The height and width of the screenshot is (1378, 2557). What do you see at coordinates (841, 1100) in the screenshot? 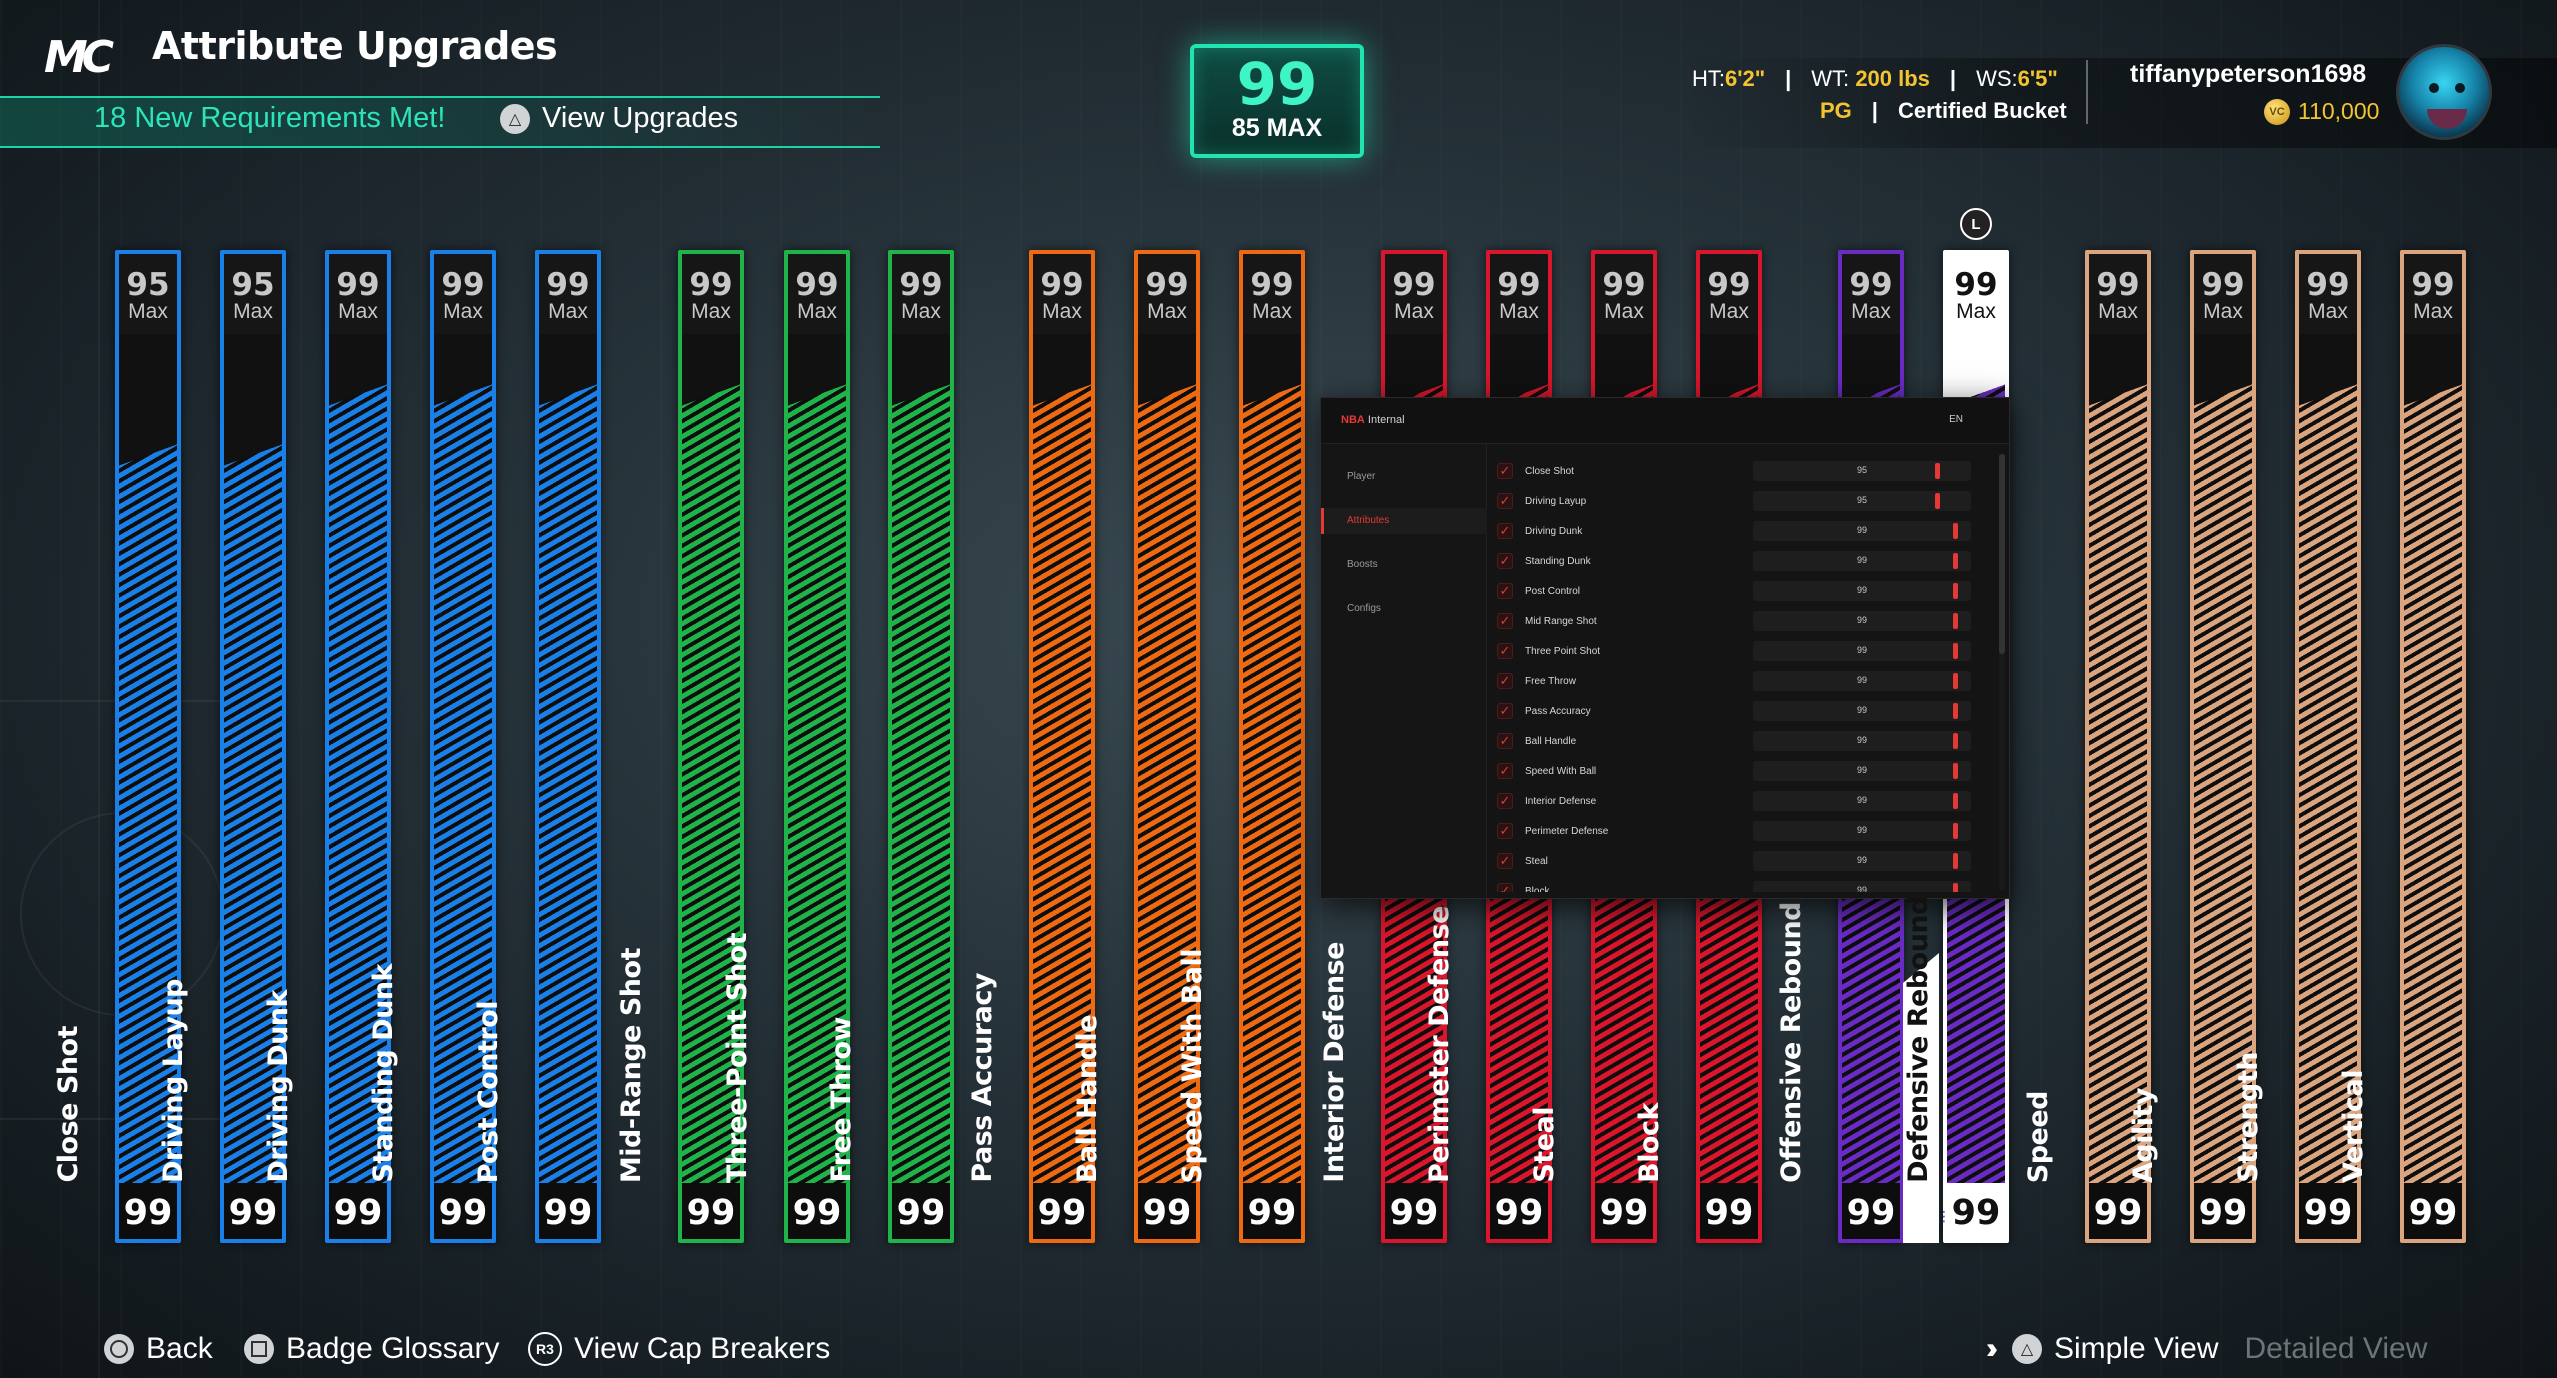
I see `attribute-name: Free Throw` at bounding box center [841, 1100].